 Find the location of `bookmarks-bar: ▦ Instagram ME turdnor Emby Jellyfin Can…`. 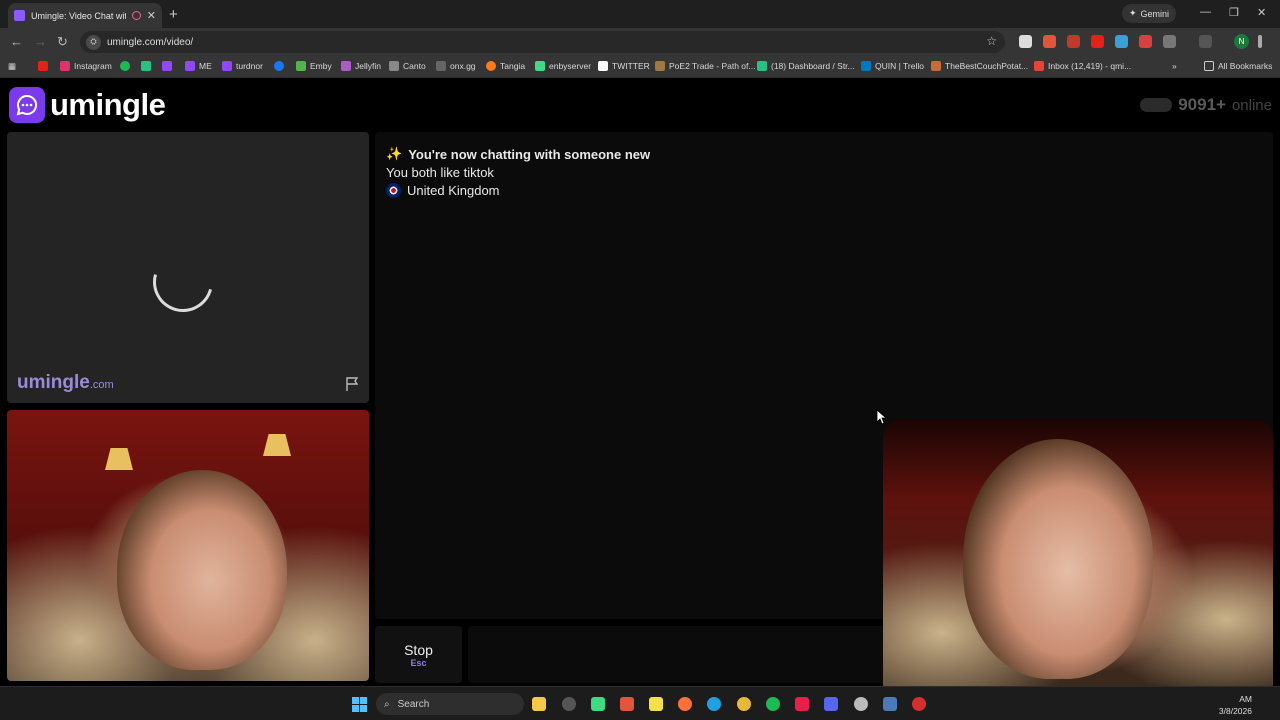

bookmarks-bar: ▦ Instagram ME turdnor Emby Jellyfin Can… is located at coordinates (640, 67).